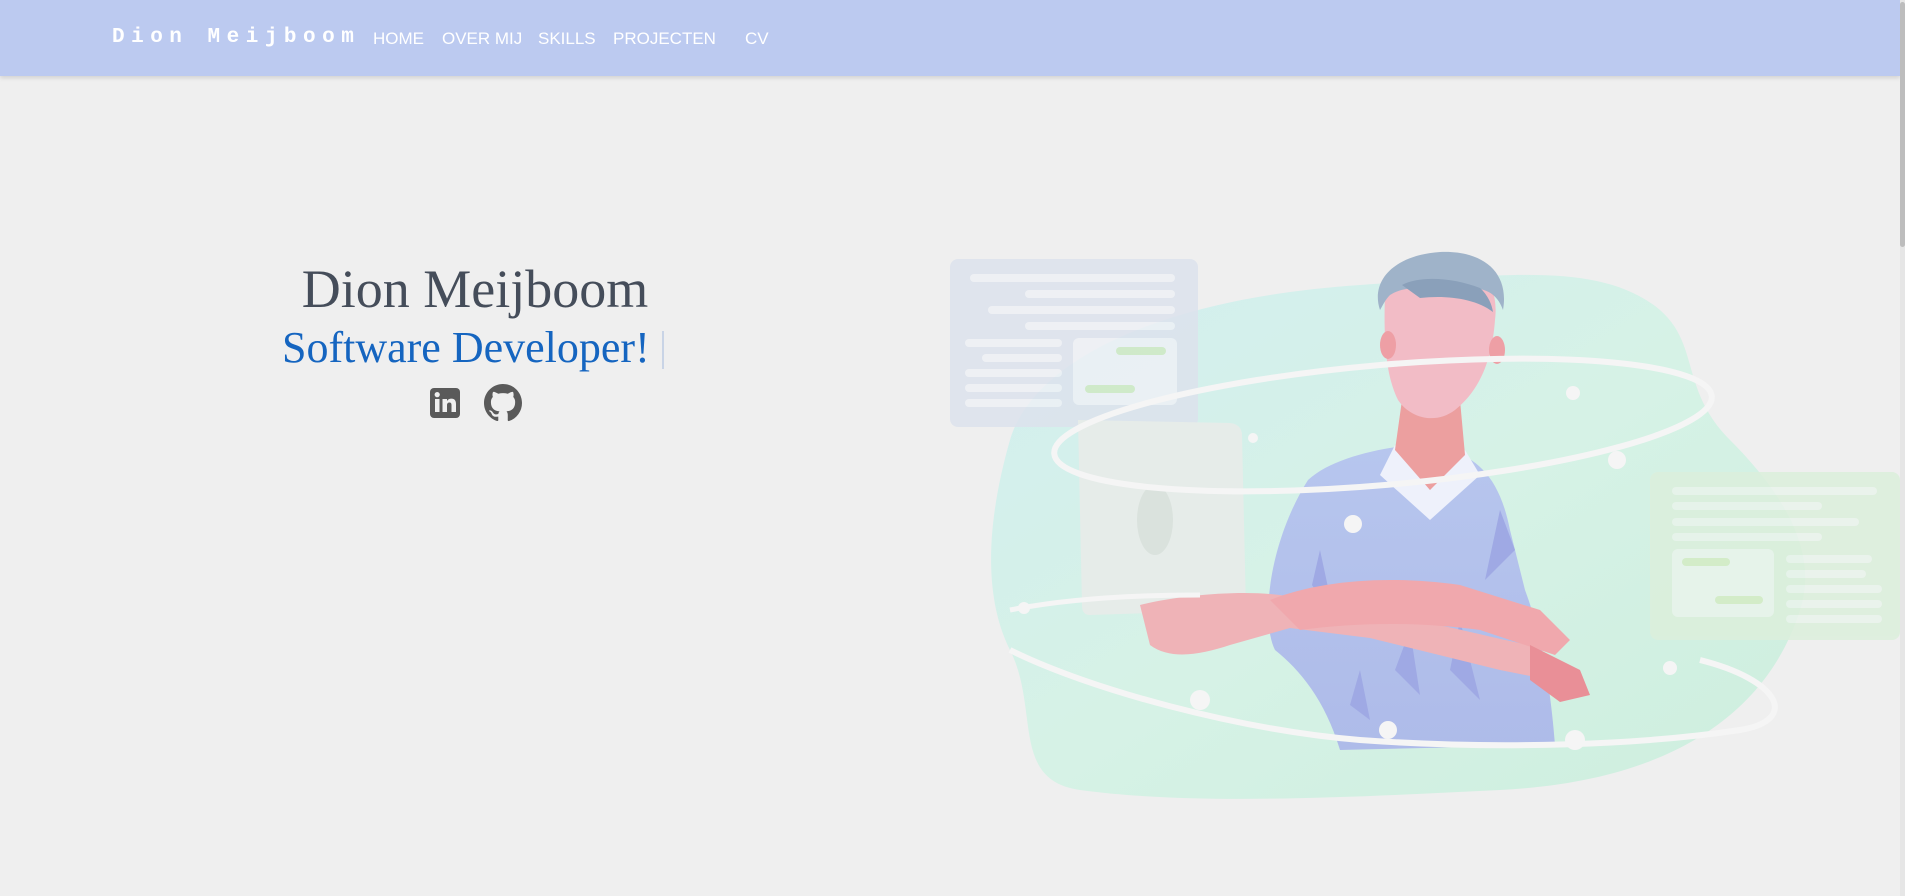 The height and width of the screenshot is (896, 1905). What do you see at coordinates (503, 403) in the screenshot?
I see `github-icon` at bounding box center [503, 403].